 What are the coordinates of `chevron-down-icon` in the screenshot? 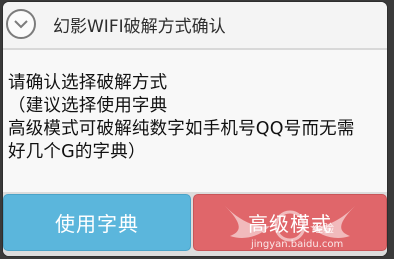 It's located at (21, 24).